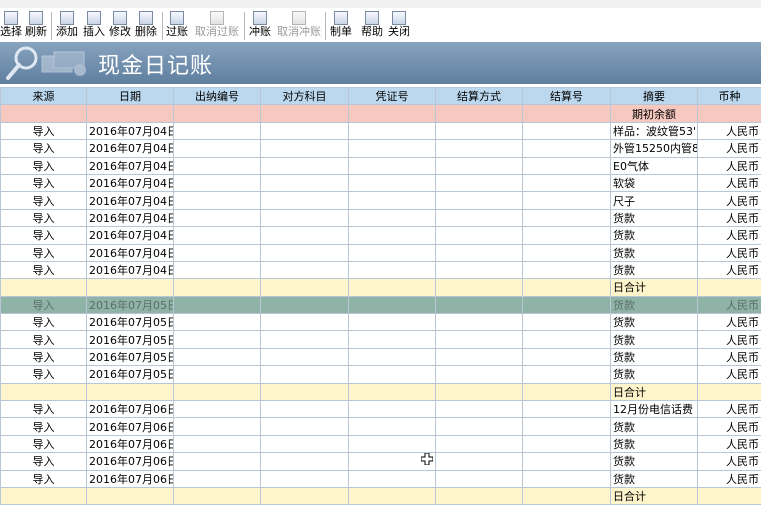 The height and width of the screenshot is (505, 761). What do you see at coordinates (94, 25) in the screenshot?
I see `toolbar-button-3: 插入` at bounding box center [94, 25].